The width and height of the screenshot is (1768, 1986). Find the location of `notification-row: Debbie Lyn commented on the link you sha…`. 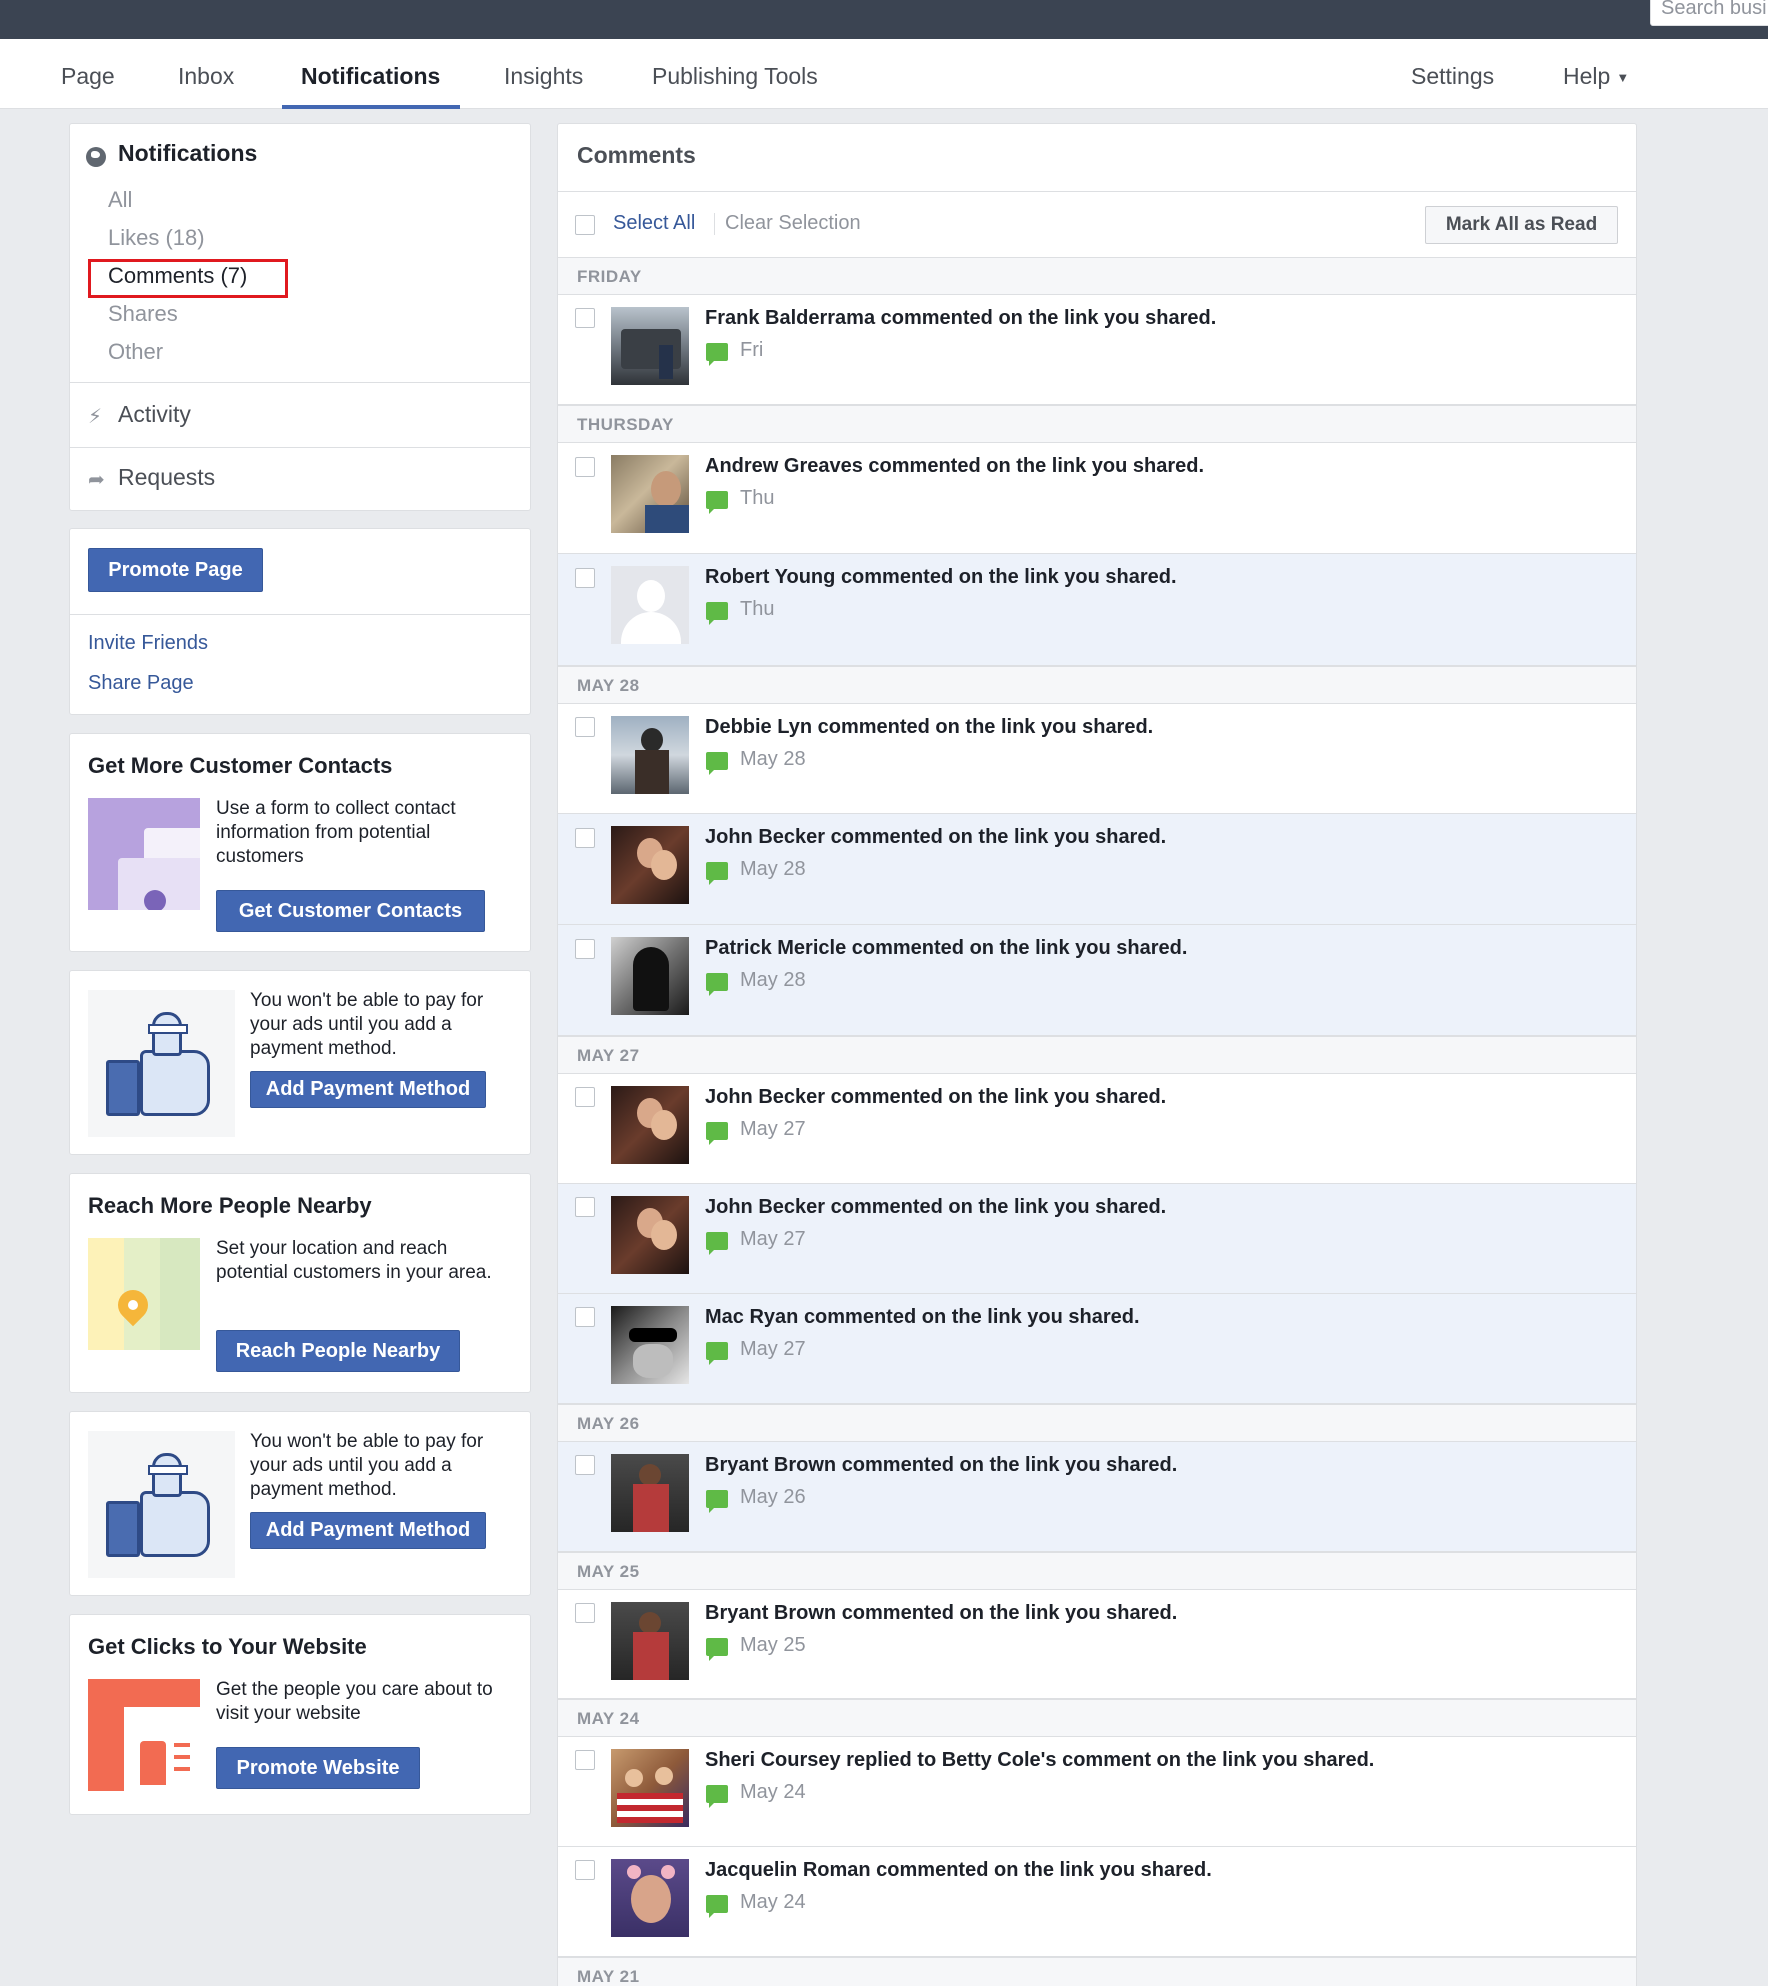

notification-row: Debbie Lyn commented on the link you sha… is located at coordinates (1097, 759).